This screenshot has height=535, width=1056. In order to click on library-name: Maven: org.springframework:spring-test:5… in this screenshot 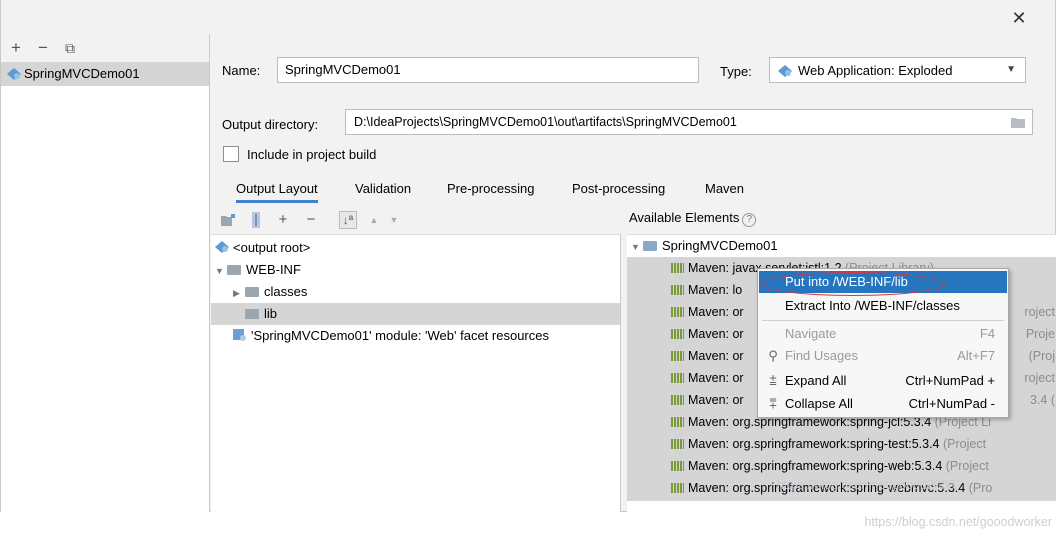, I will do `click(814, 444)`.